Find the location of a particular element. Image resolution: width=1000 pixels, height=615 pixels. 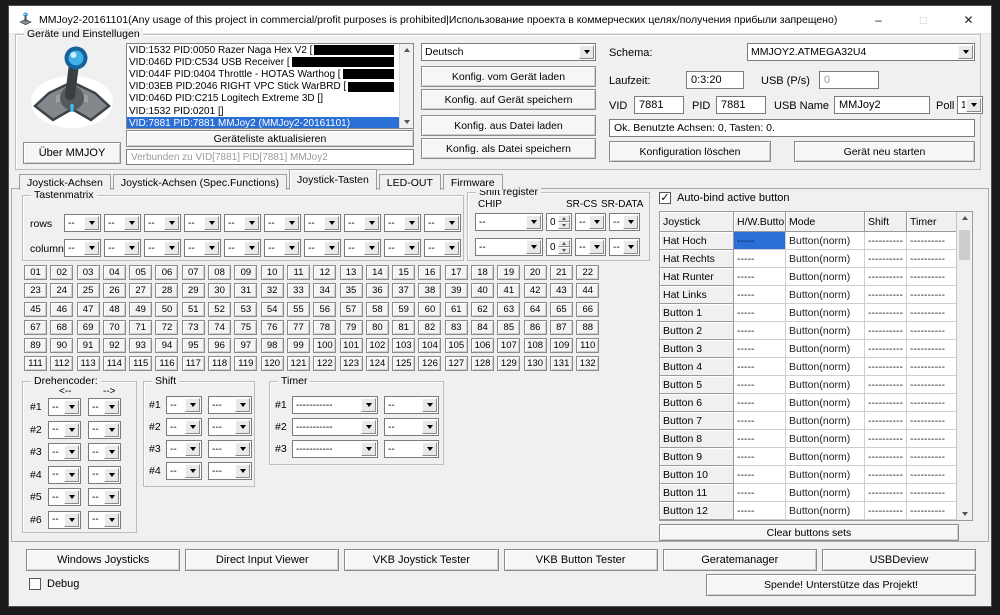

footer-tool-button: Windows Joysticks is located at coordinates (103, 560).